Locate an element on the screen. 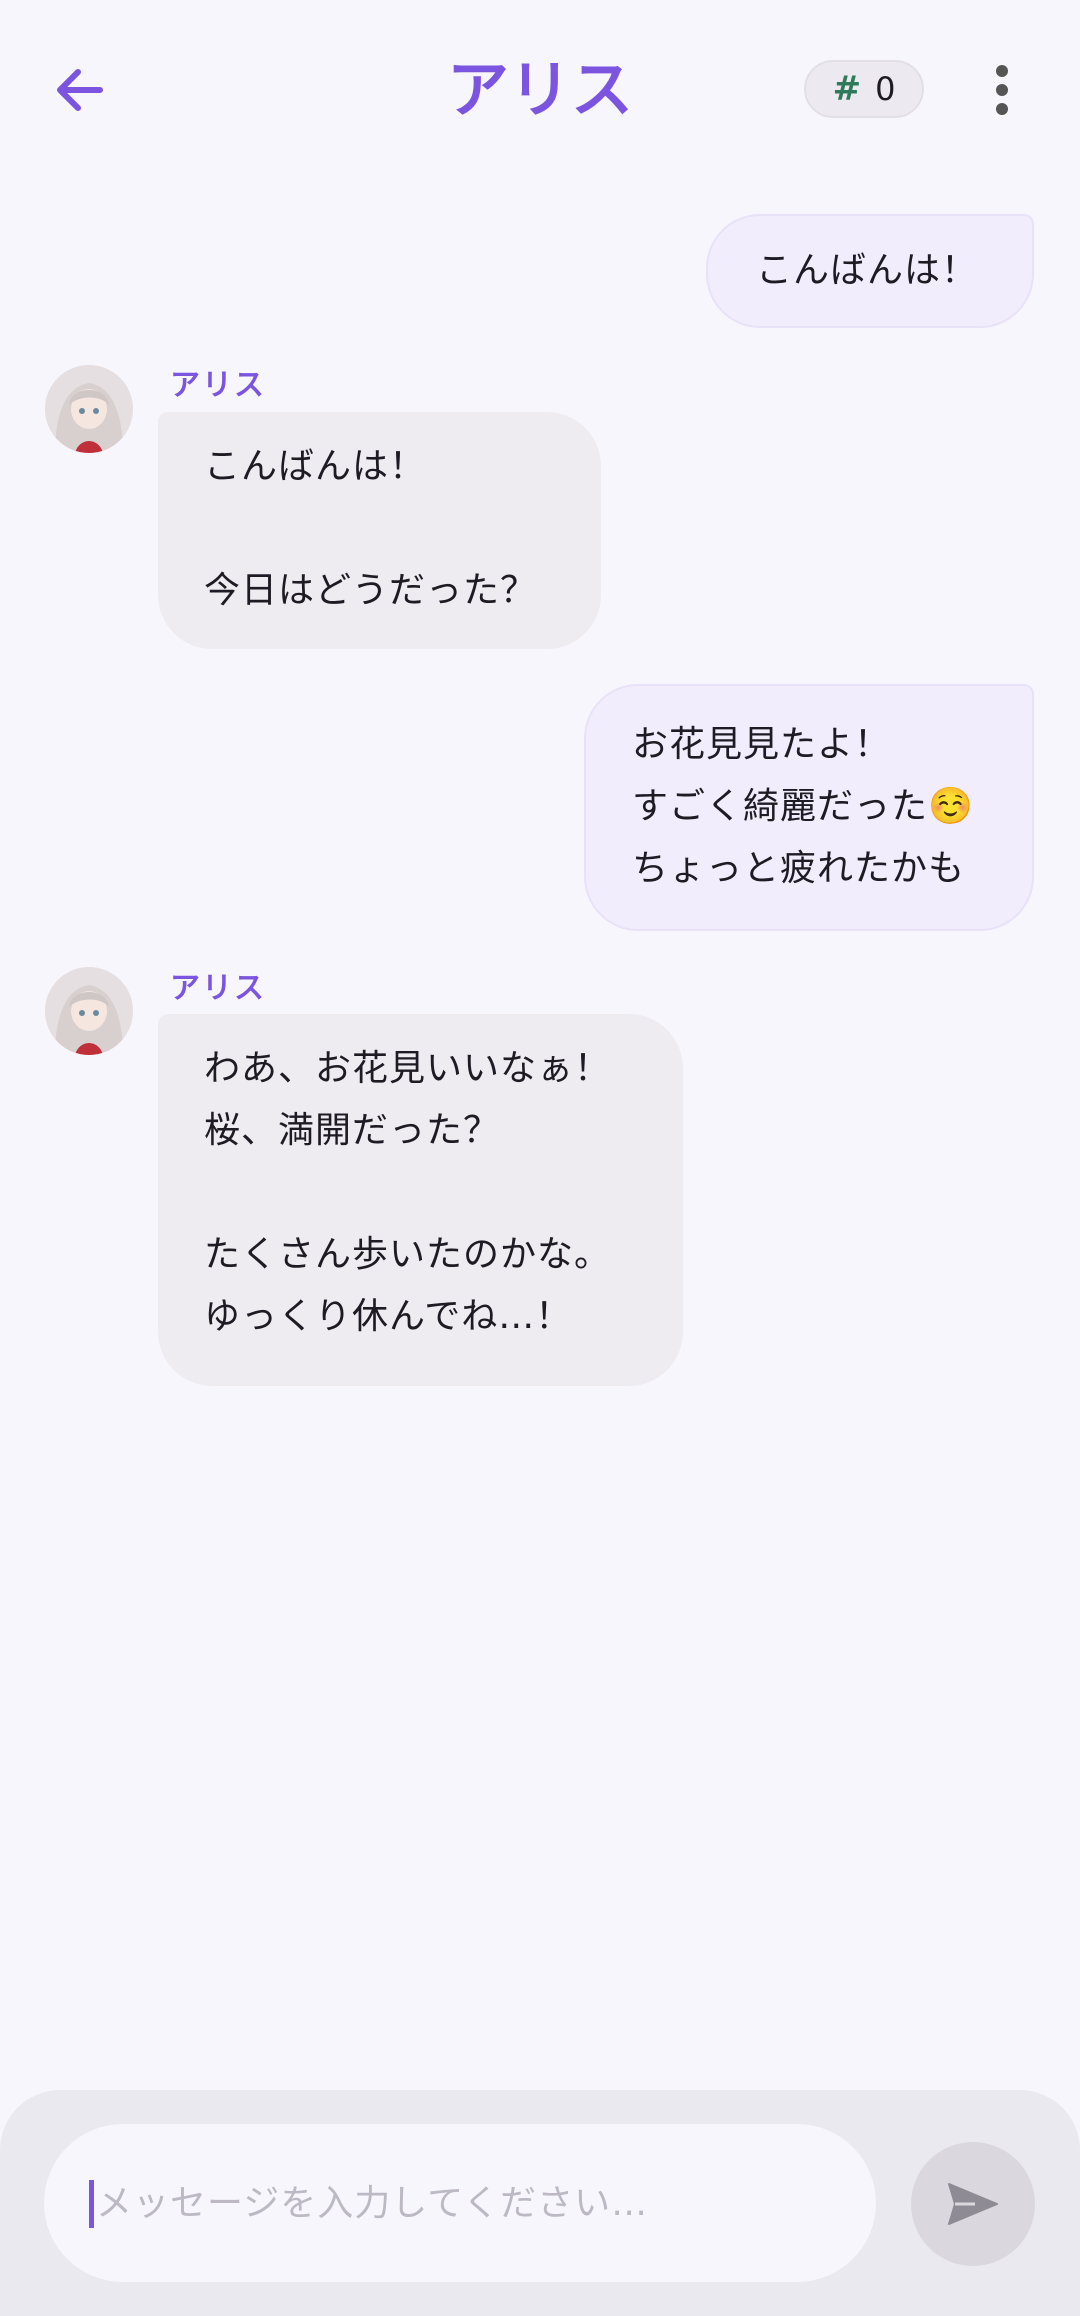 This screenshot has height=2316, width=1080. top-app-bar: アリス # 0 is located at coordinates (540, 90).